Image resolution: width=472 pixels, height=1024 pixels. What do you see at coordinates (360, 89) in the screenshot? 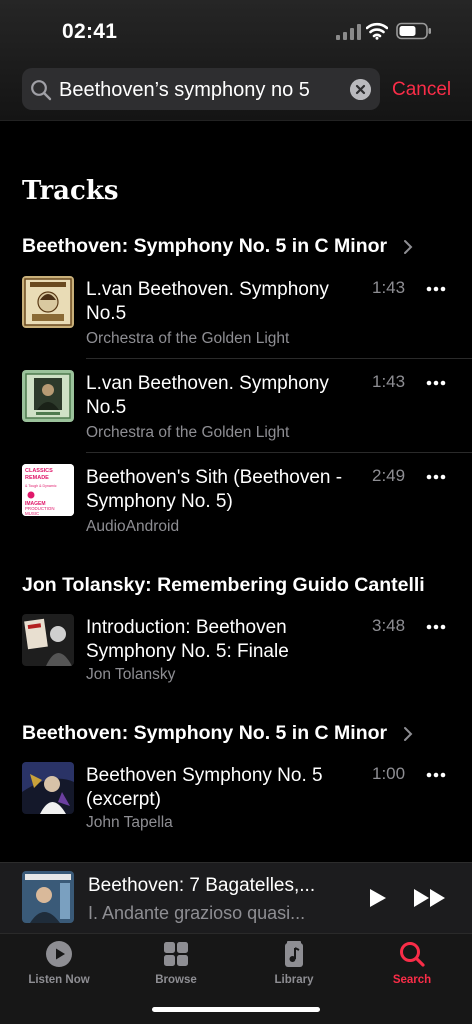
I see `clear-search-icon` at bounding box center [360, 89].